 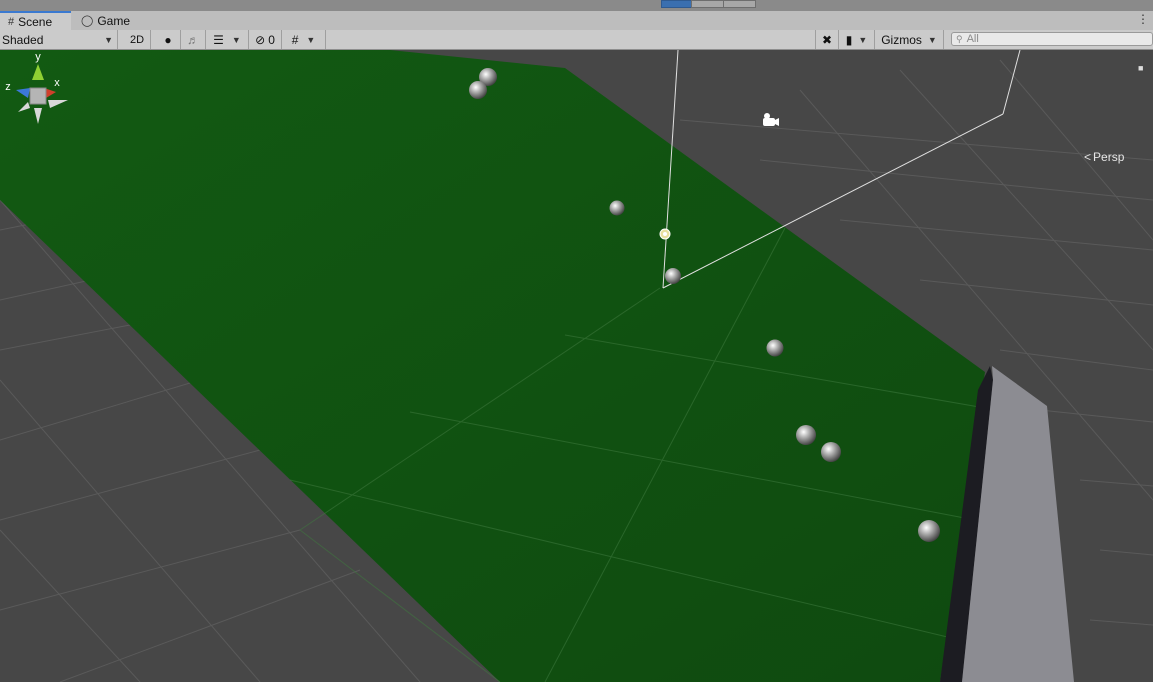 What do you see at coordinates (58, 104) in the screenshot?
I see `axis-neg-z-cone` at bounding box center [58, 104].